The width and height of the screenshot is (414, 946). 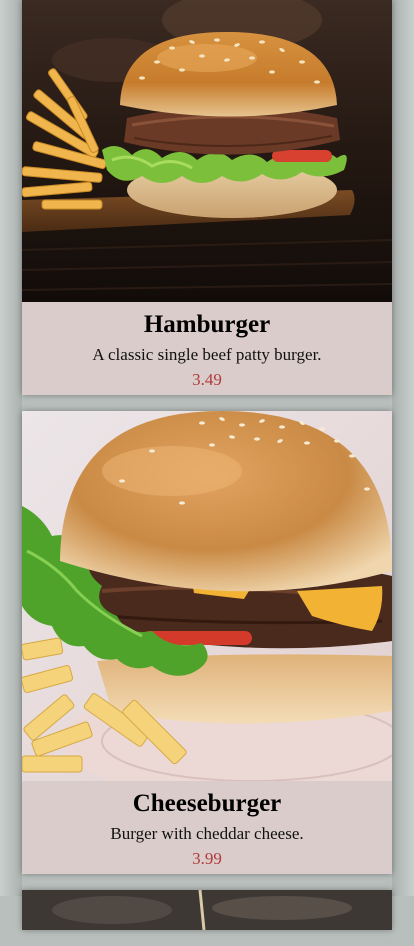 I want to click on menu-item-description: A classic single beef patty burger., so click(x=207, y=354).